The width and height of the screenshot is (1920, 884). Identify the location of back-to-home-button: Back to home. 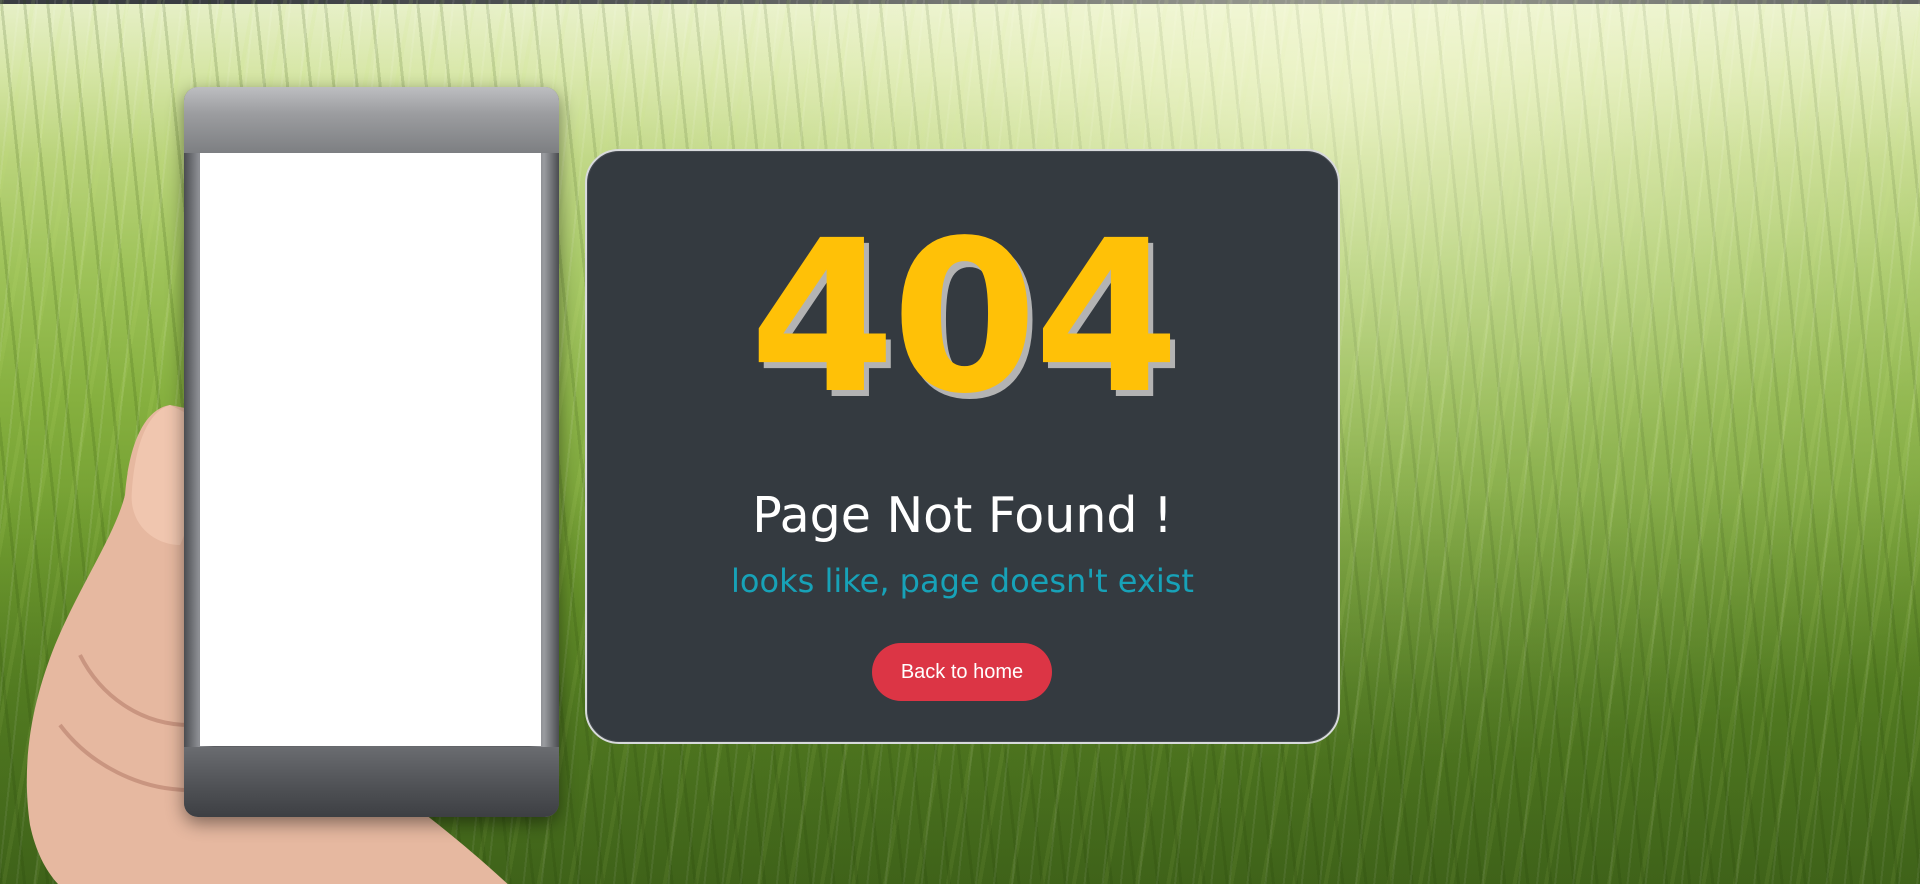
(962, 672).